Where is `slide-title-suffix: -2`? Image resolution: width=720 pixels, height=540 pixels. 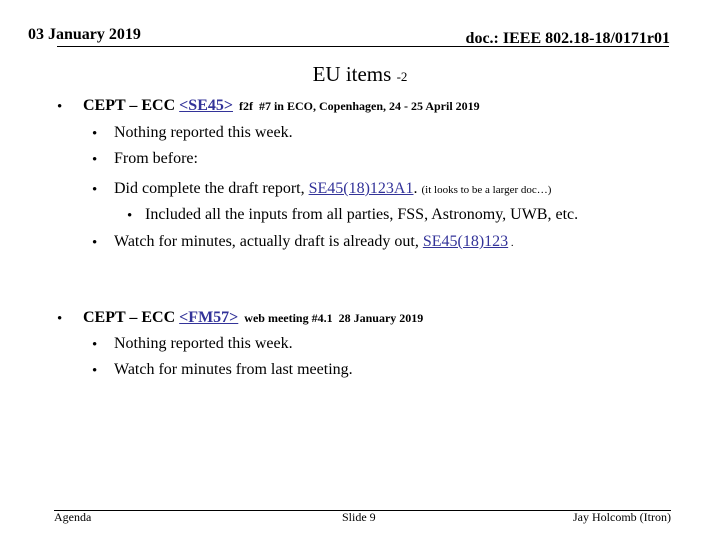
slide-title-suffix: -2 is located at coordinates (402, 76).